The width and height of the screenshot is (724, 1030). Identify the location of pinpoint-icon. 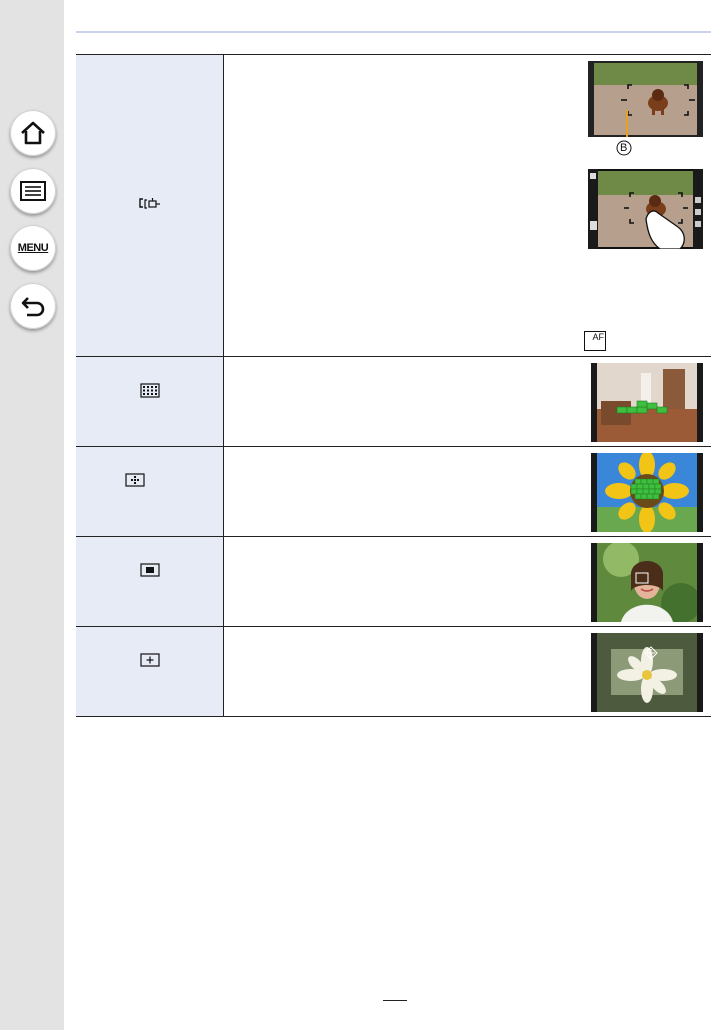
(149, 660).